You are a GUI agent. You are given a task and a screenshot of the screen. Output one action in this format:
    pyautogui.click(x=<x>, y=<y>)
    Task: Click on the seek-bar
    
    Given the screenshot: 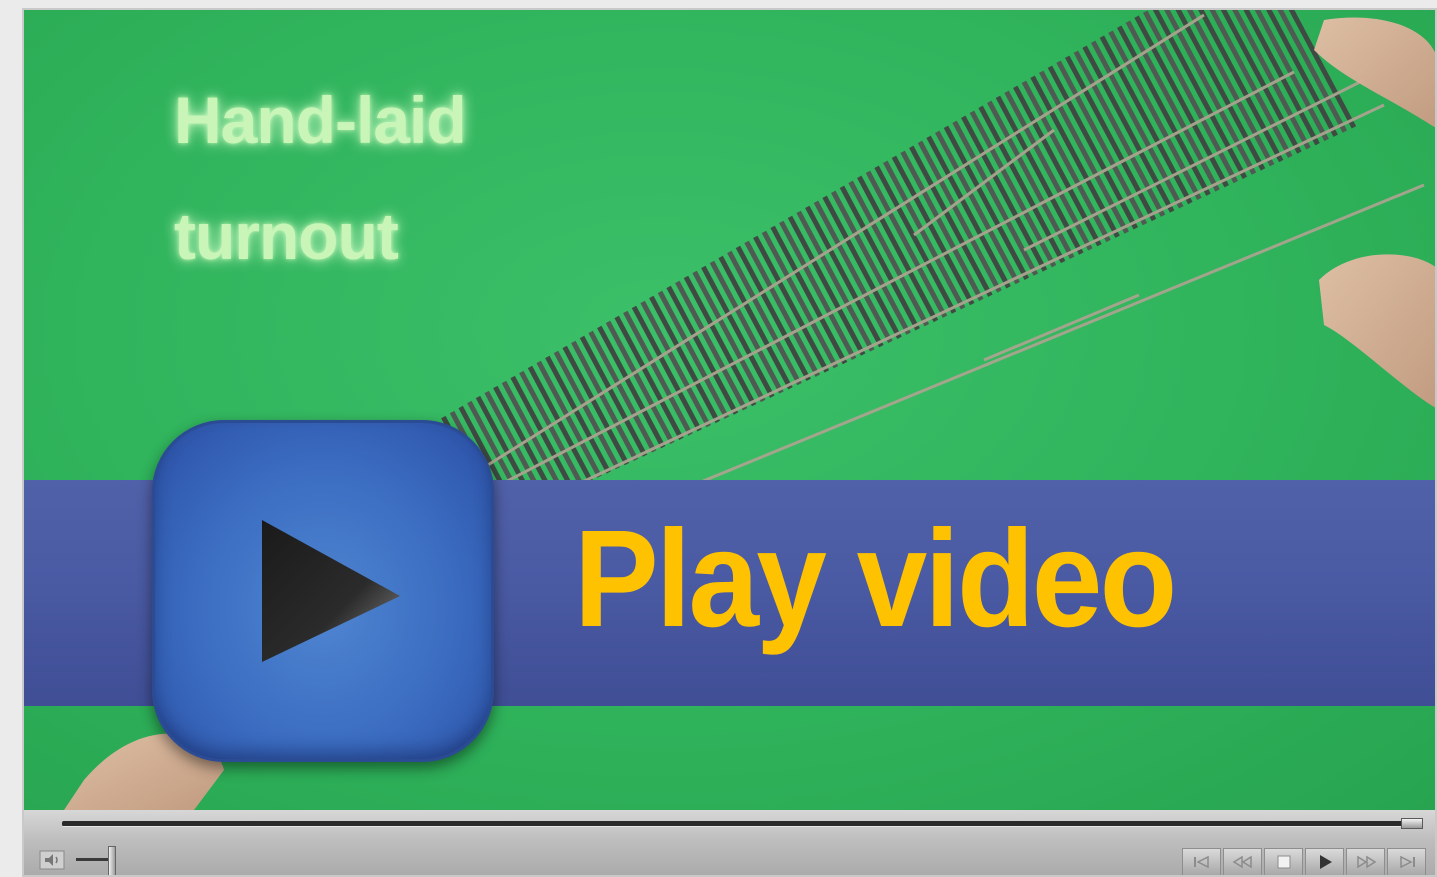 What is the action you would take?
    pyautogui.click(x=737, y=824)
    